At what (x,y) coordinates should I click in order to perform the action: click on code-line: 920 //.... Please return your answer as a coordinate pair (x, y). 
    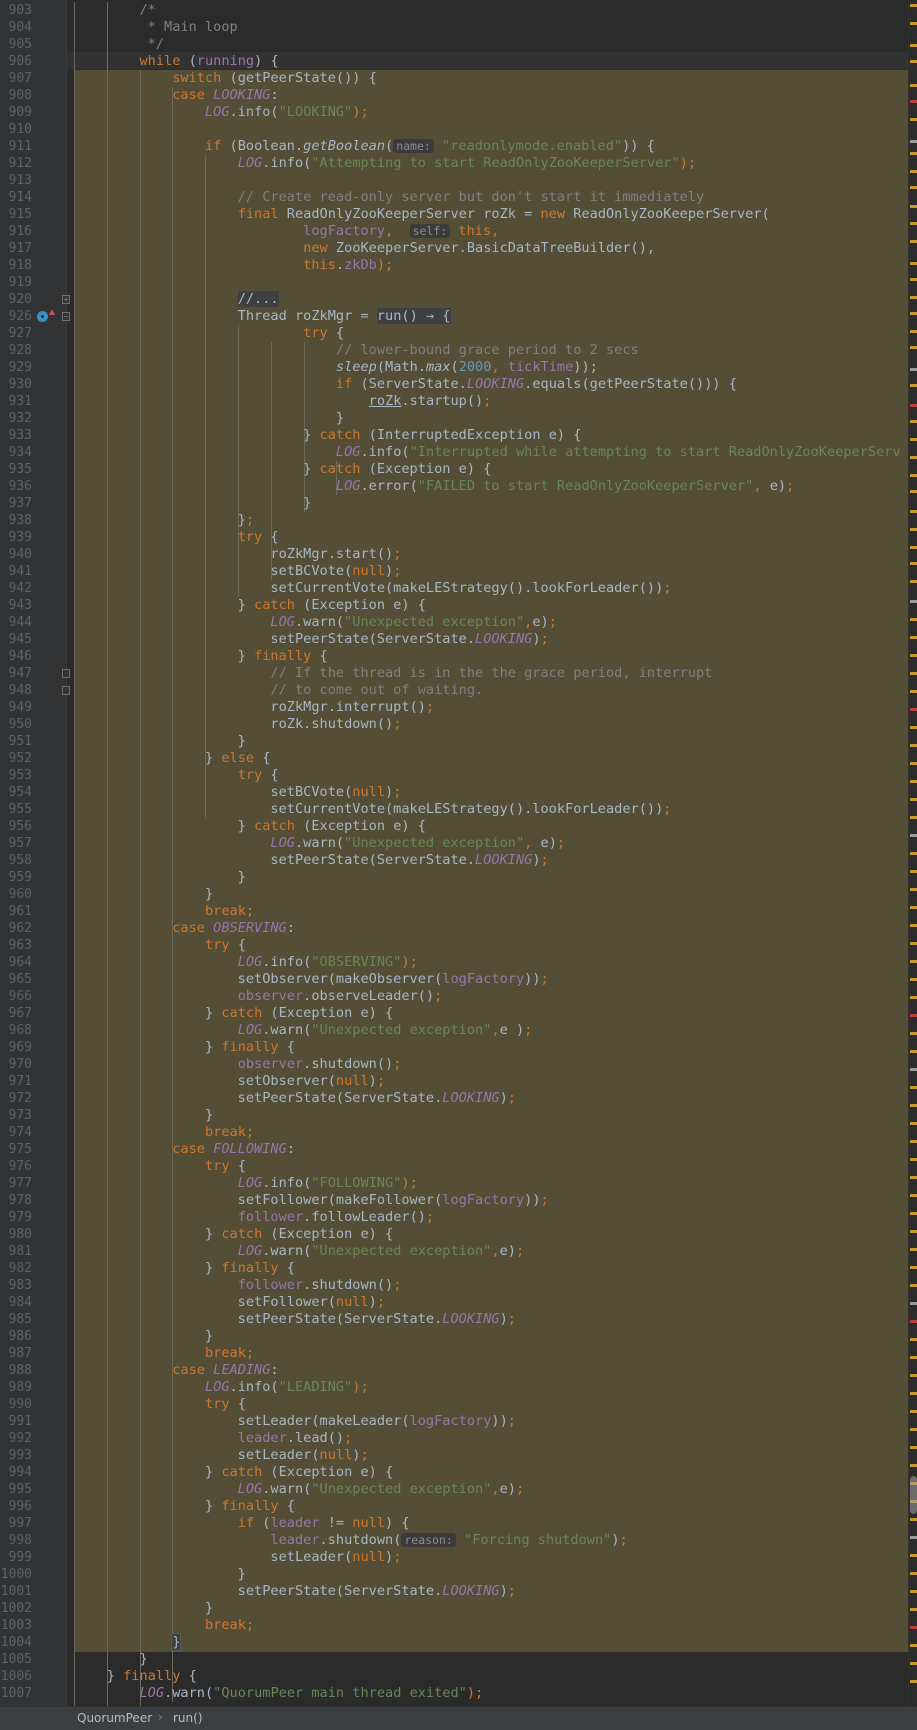
    Looking at the image, I should click on (454, 299).